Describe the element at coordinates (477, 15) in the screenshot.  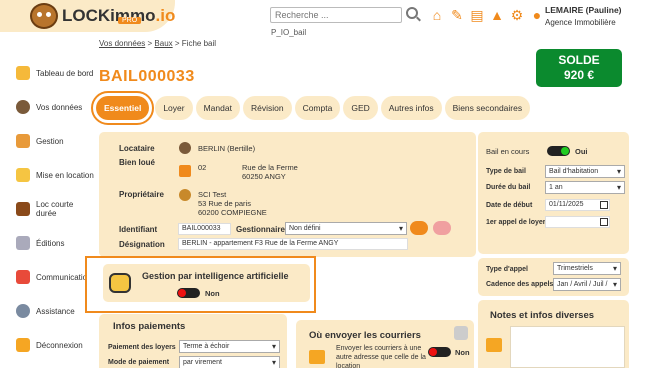
I see `document-icon: ▤` at that location.